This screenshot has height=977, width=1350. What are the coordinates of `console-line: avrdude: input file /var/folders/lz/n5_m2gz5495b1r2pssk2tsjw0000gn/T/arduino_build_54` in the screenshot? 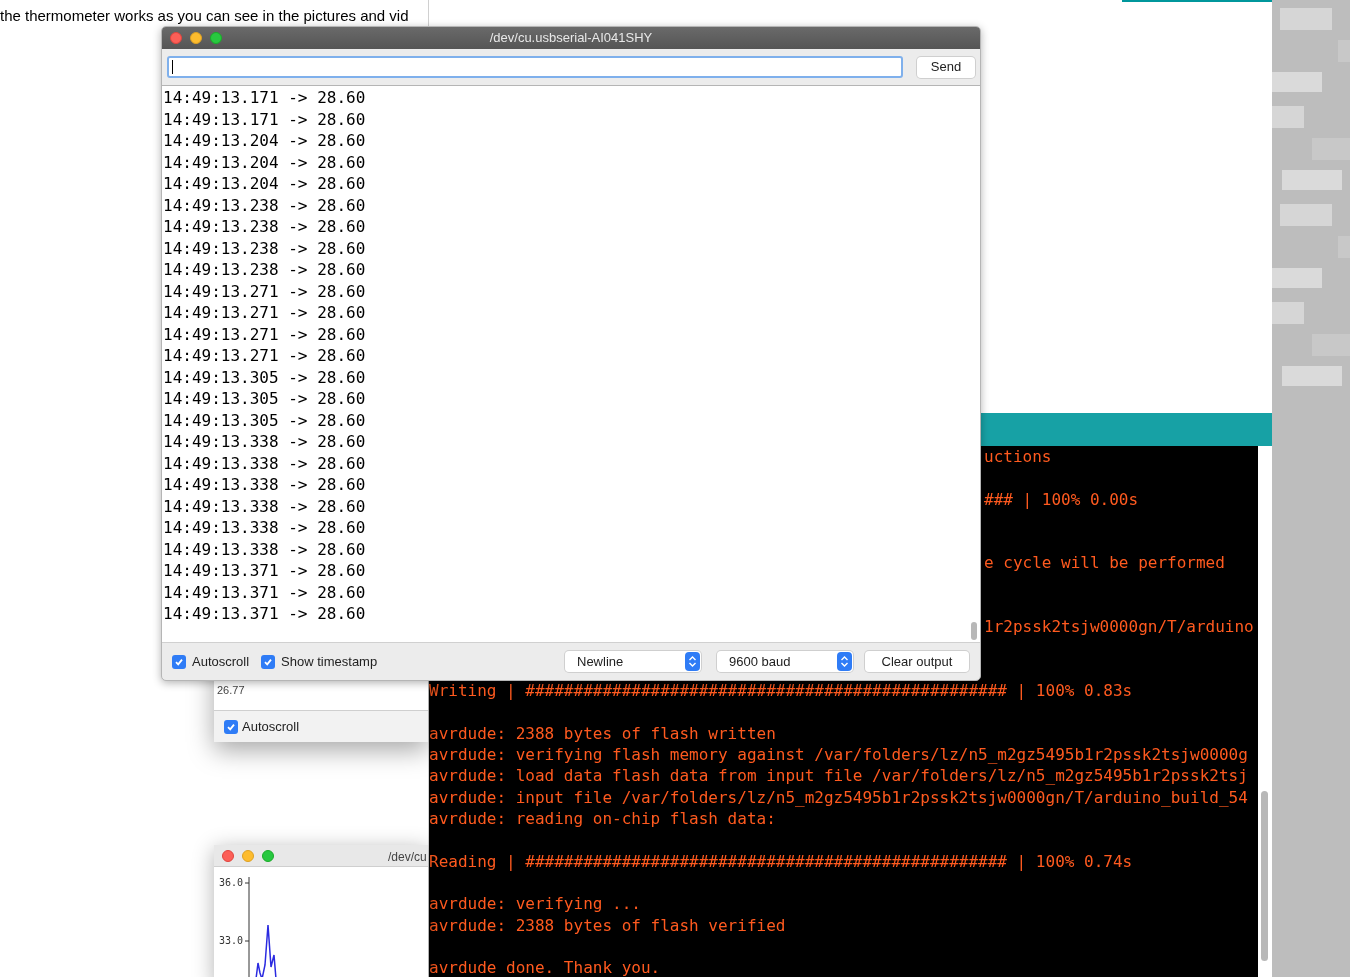 It's located at (838, 797).